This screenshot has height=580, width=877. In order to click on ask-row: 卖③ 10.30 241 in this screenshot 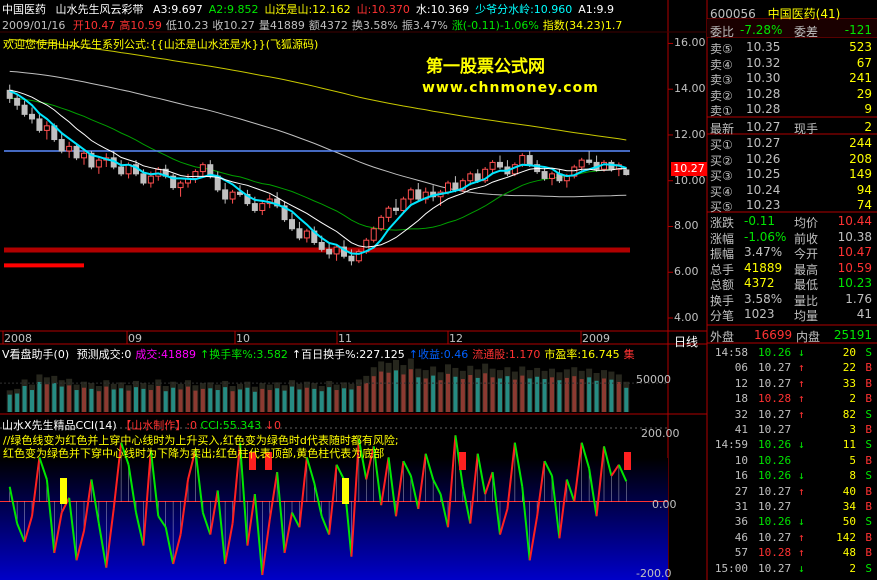, I will do `click(793, 79)`.